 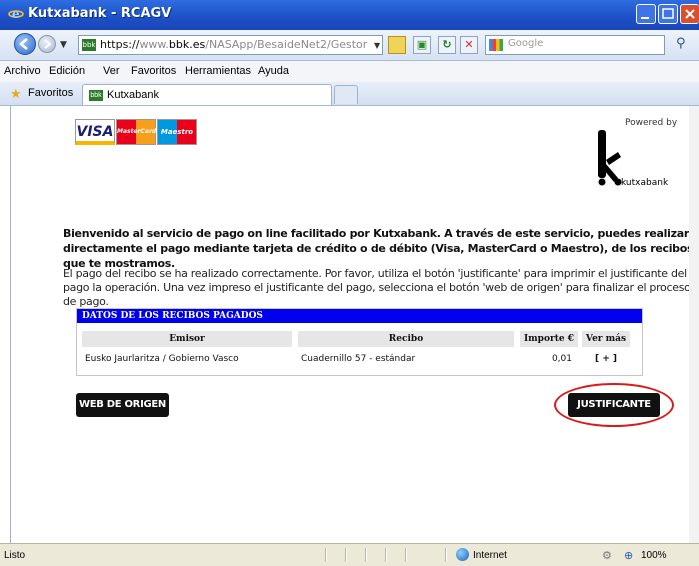 I want to click on cell-importe: 0,01, so click(x=561, y=359).